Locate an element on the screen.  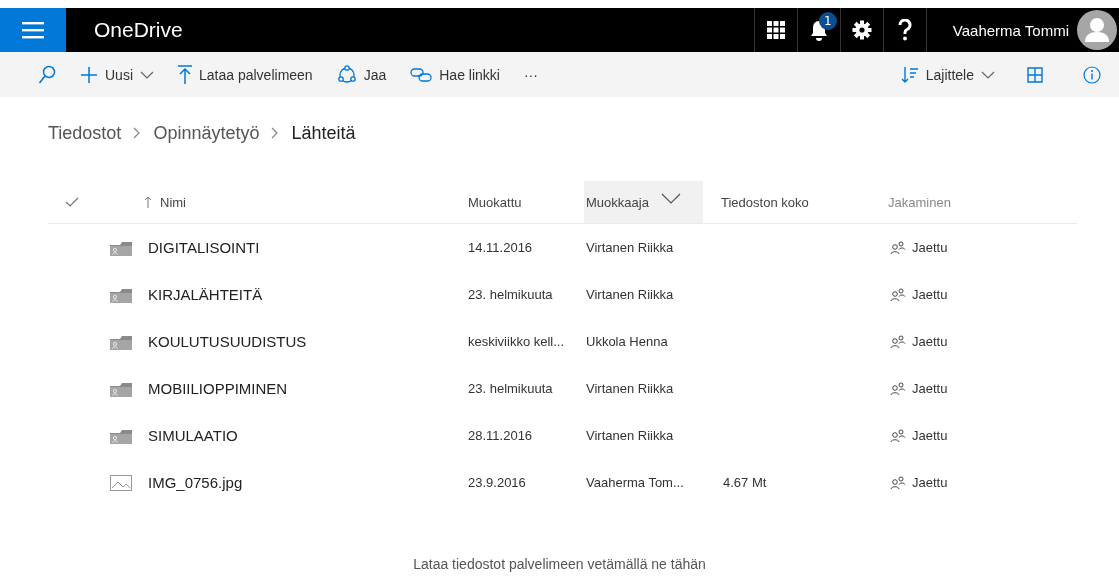
share-button: Jaa is located at coordinates (361, 74).